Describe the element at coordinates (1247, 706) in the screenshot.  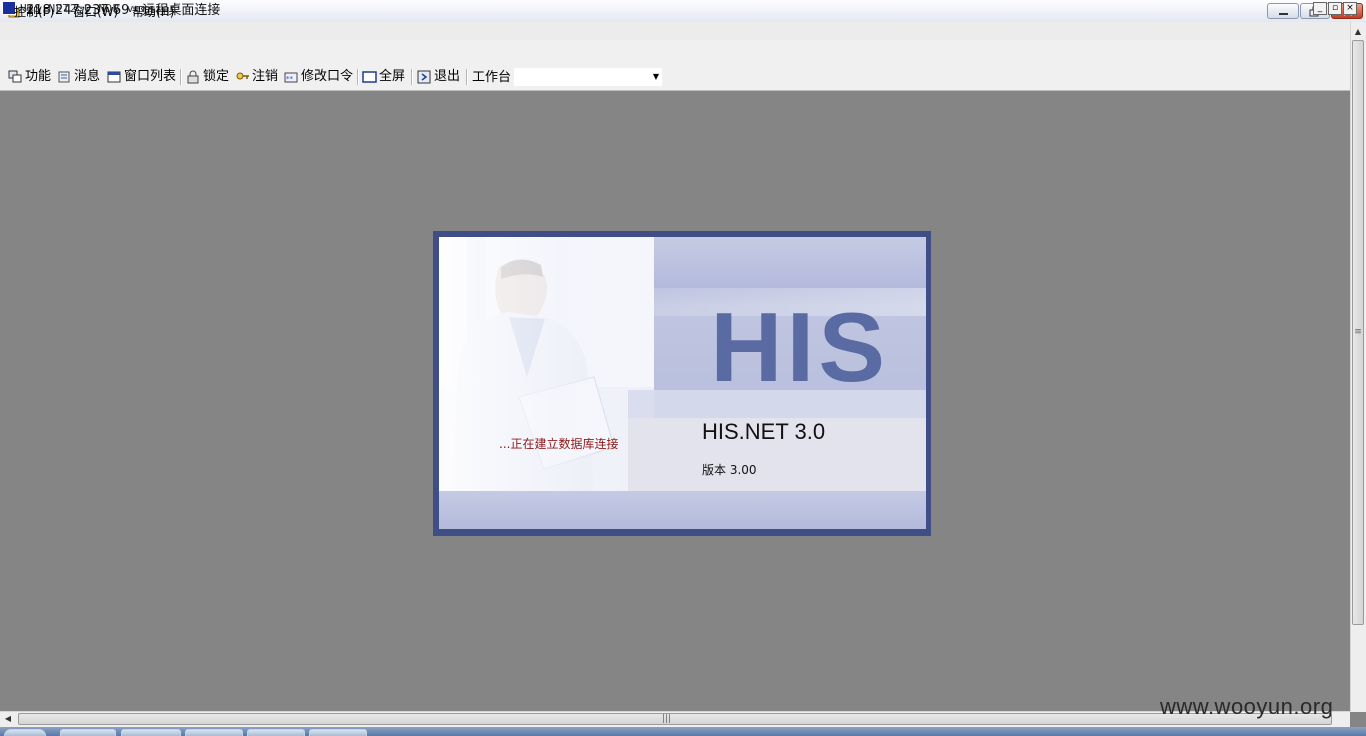
I see `watermark: www.wooyun.org` at that location.